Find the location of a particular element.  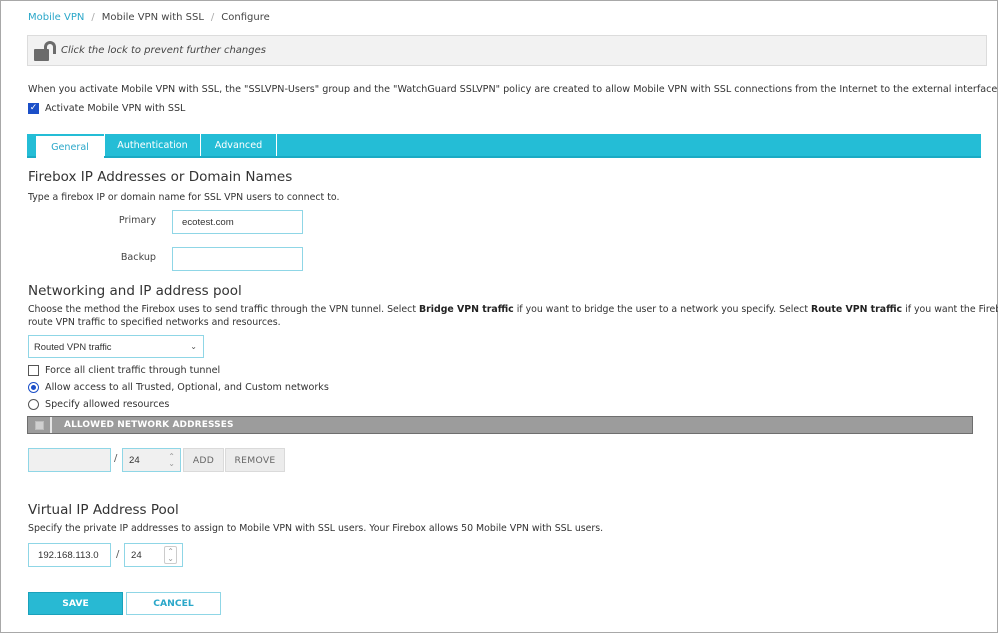

activate-ssl-checkbox: ✓ is located at coordinates (33, 108).